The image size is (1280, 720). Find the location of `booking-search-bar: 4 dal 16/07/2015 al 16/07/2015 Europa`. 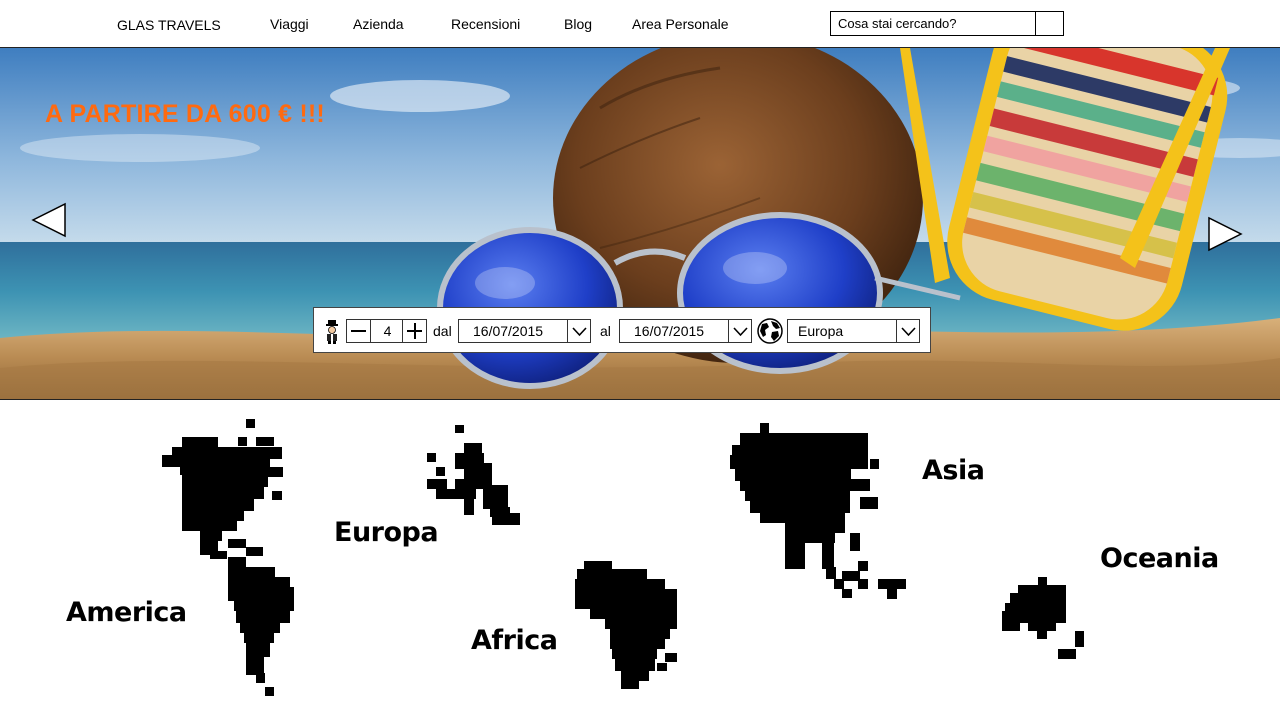

booking-search-bar: 4 dal 16/07/2015 al 16/07/2015 Europa is located at coordinates (622, 330).